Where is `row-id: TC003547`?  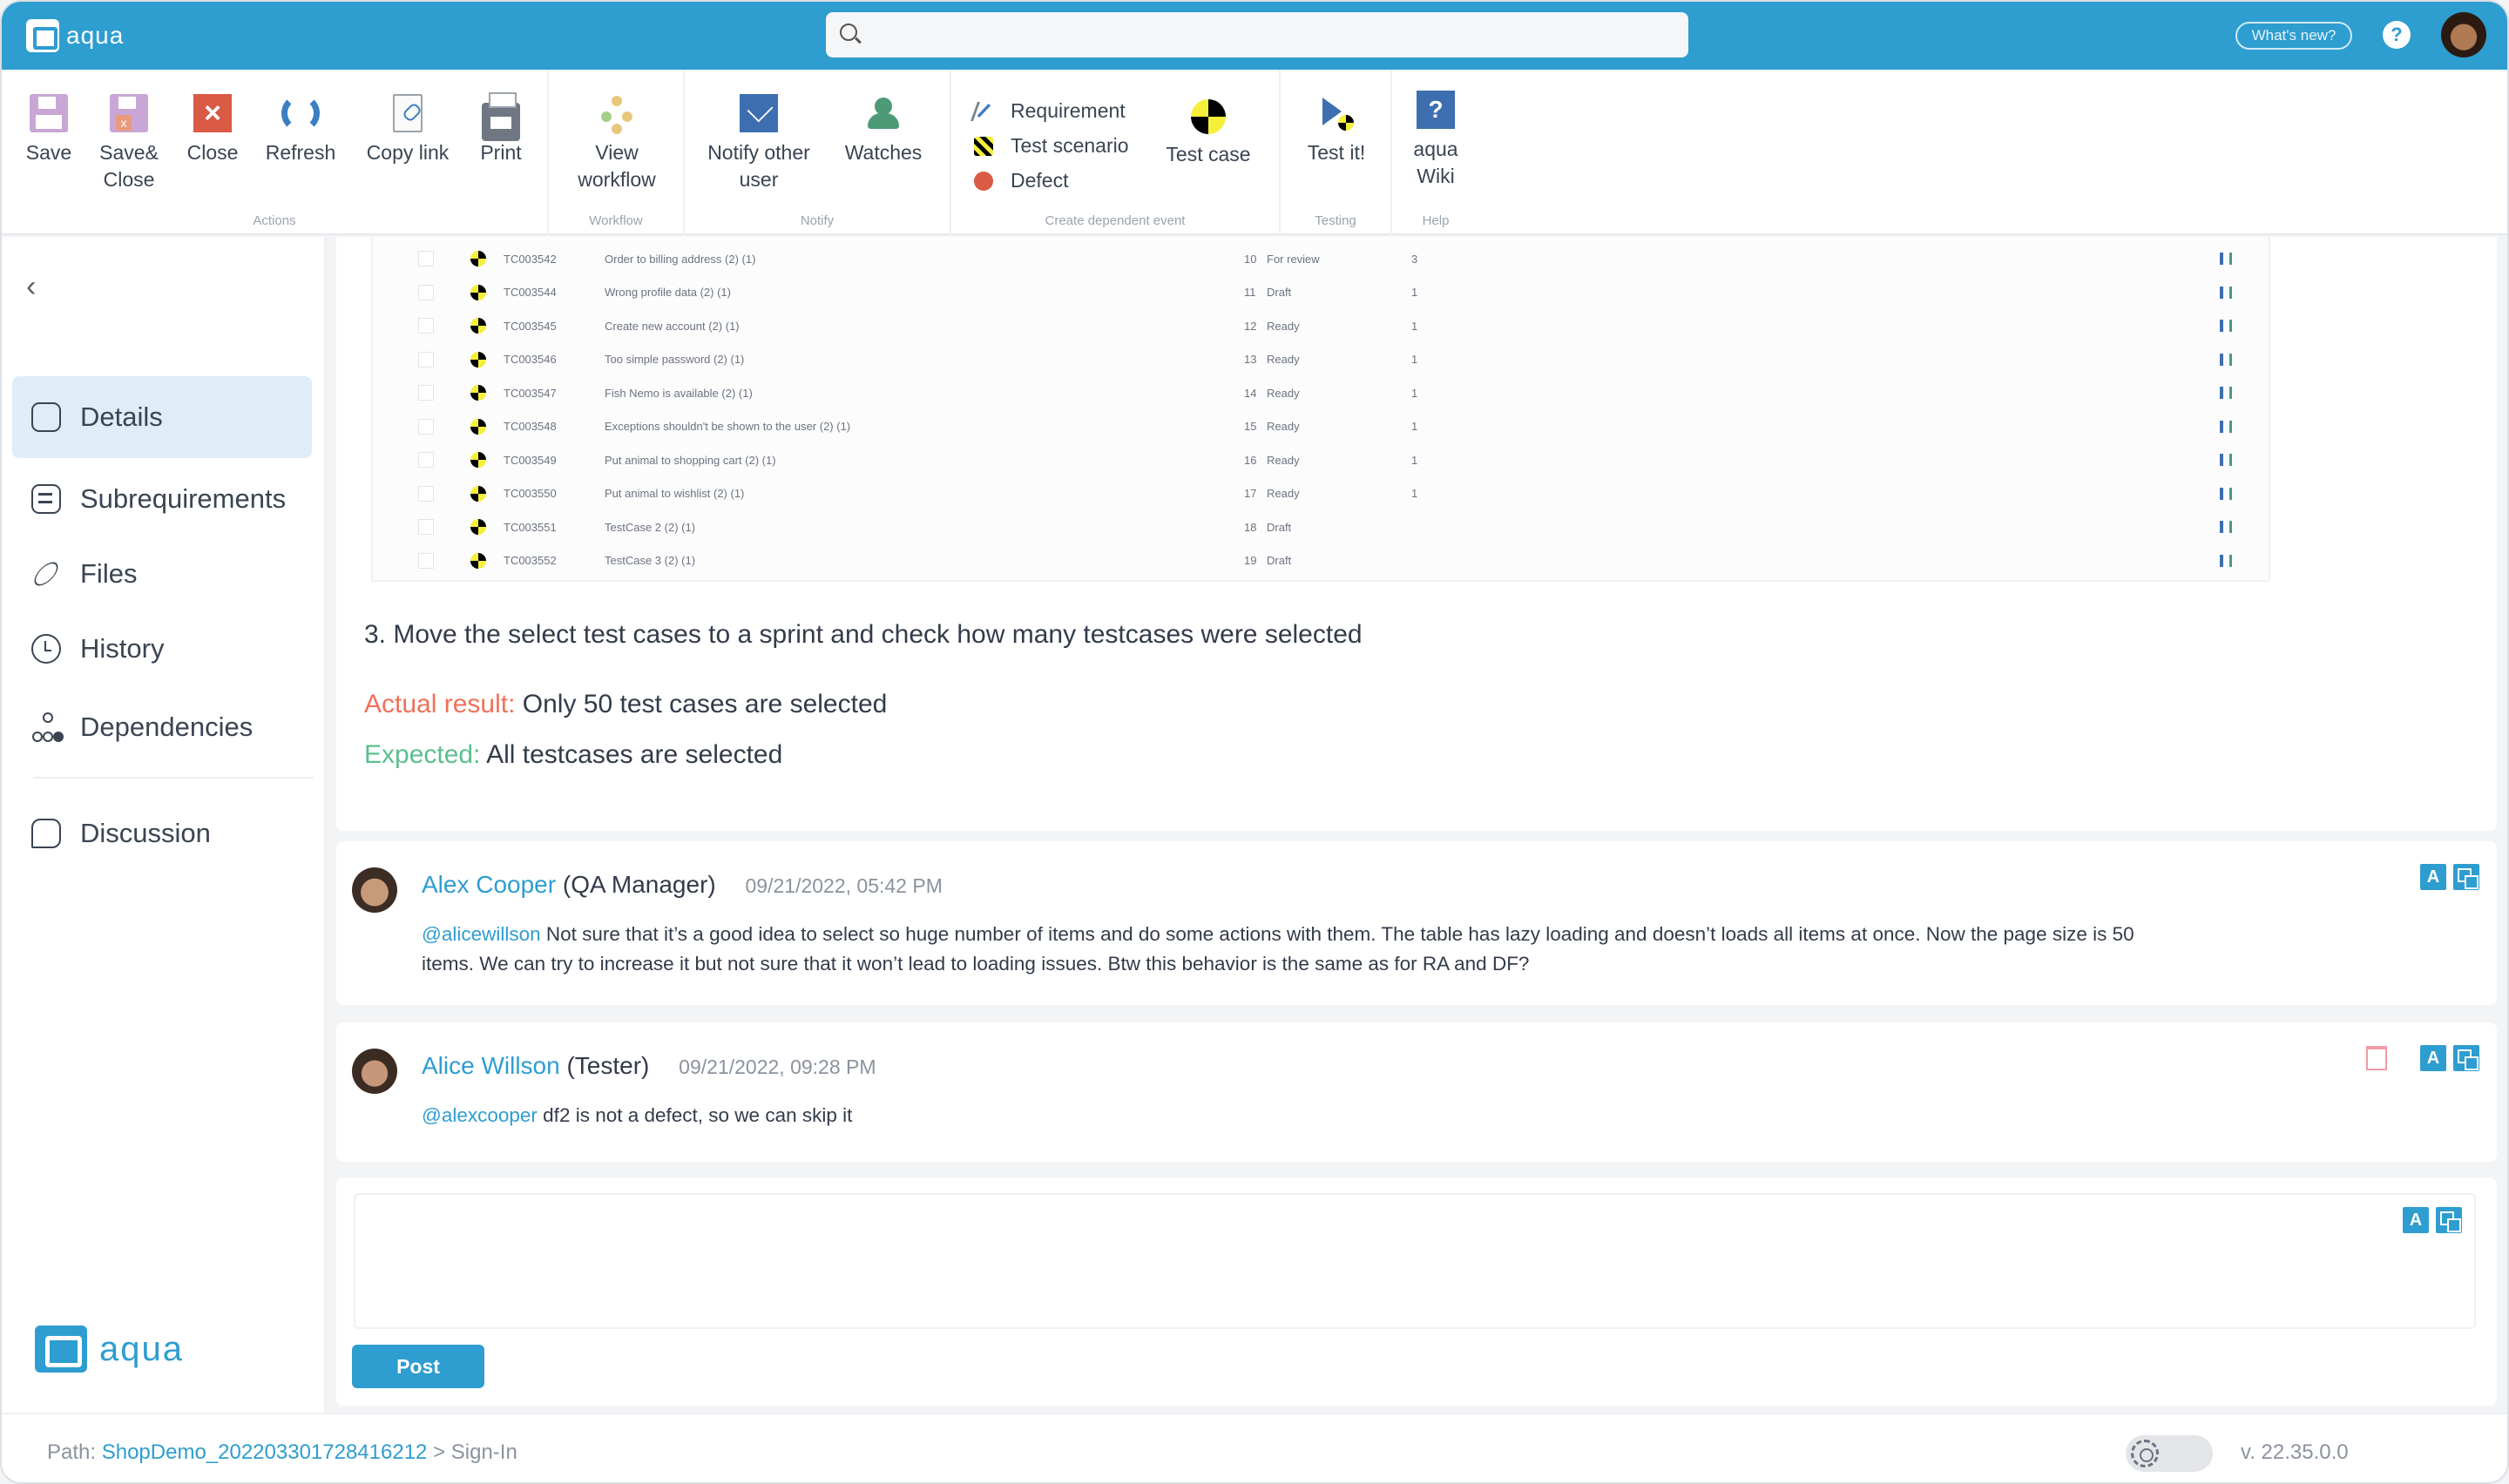
row-id: TC003547 is located at coordinates (530, 393).